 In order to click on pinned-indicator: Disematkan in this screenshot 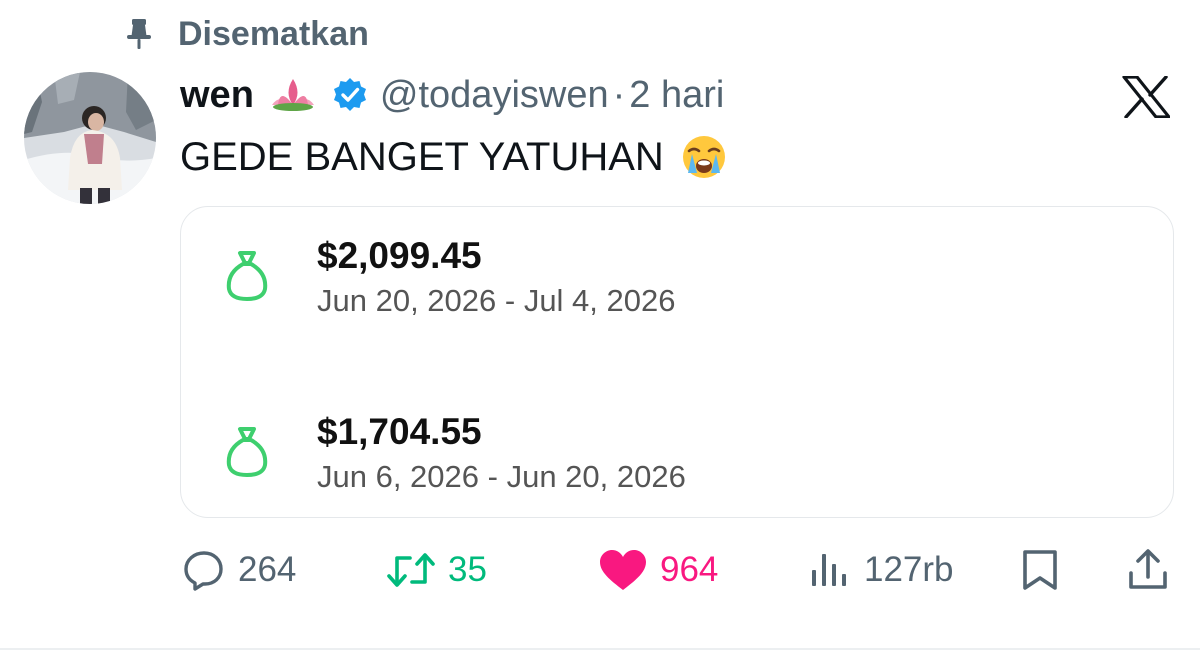, I will do `click(245, 34)`.